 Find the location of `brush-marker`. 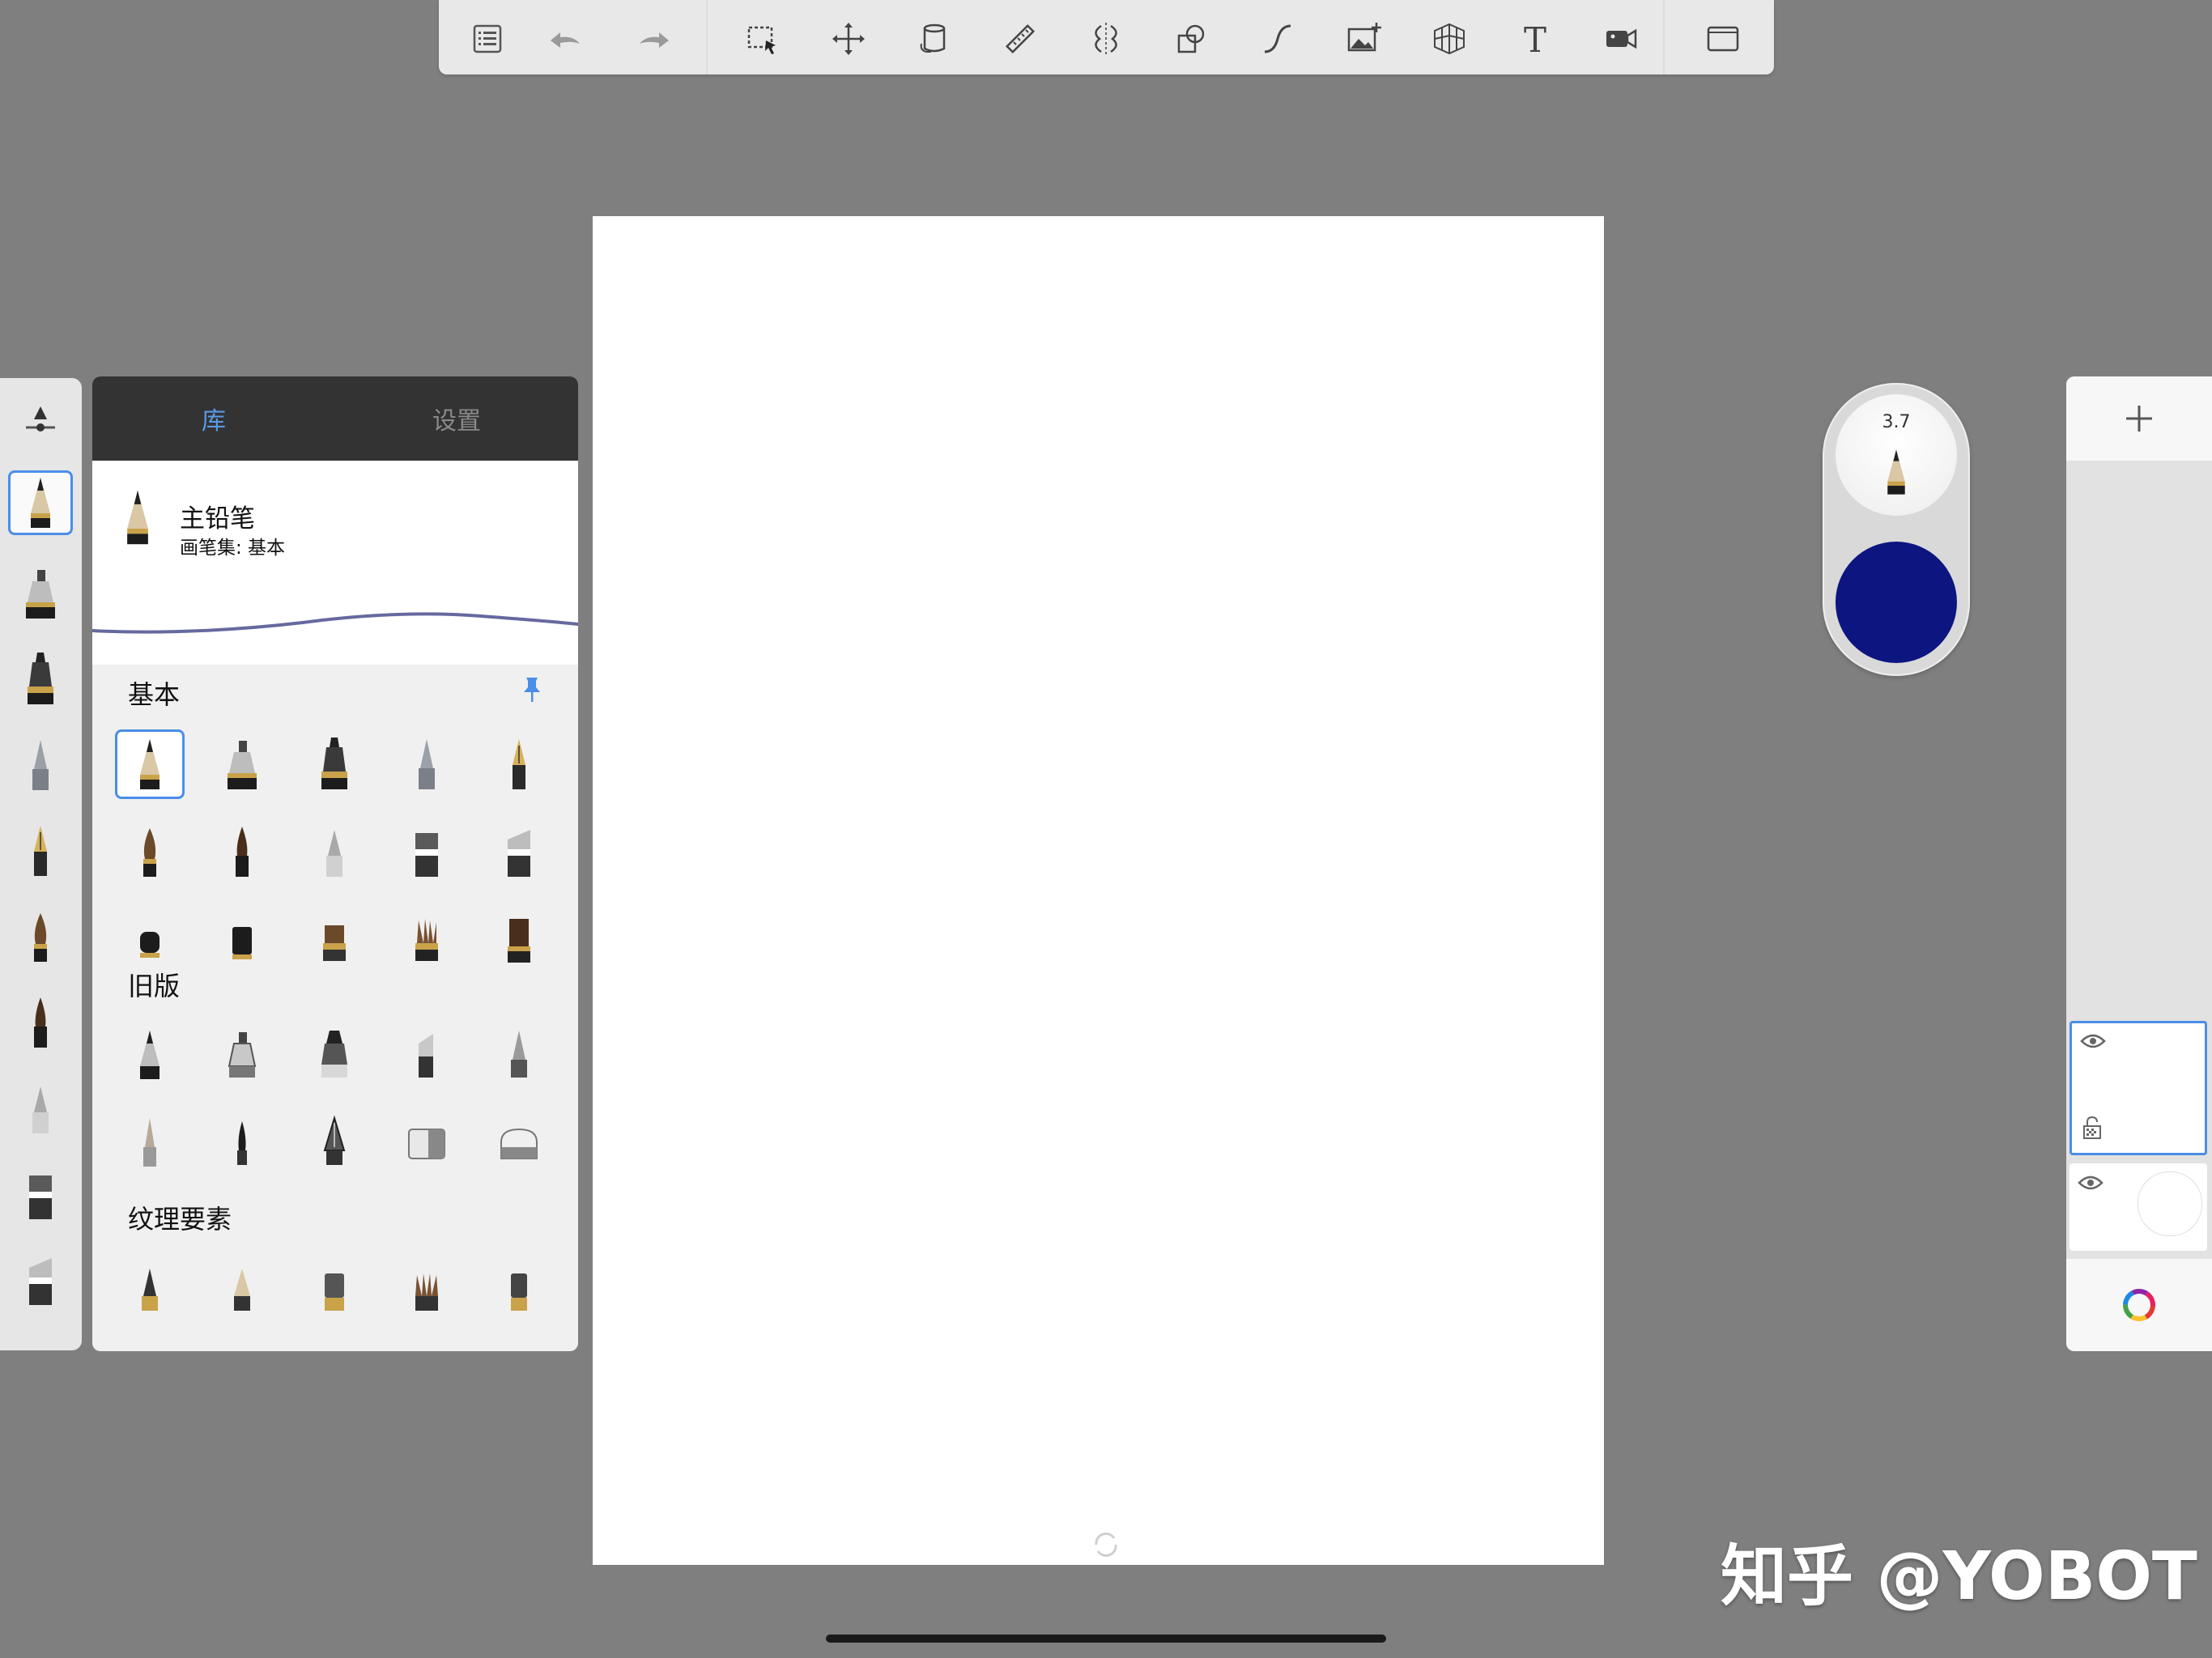

brush-marker is located at coordinates (335, 764).